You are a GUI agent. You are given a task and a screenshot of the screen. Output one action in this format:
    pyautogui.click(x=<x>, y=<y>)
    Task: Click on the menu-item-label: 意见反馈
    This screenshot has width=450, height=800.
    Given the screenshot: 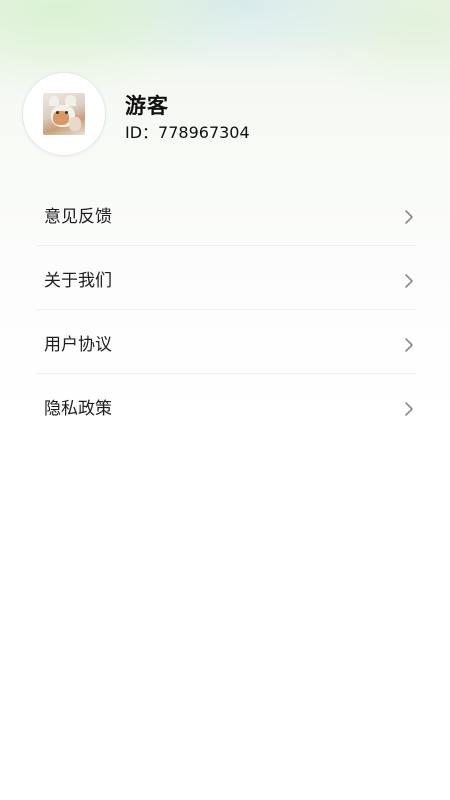 What is the action you would take?
    pyautogui.click(x=78, y=217)
    